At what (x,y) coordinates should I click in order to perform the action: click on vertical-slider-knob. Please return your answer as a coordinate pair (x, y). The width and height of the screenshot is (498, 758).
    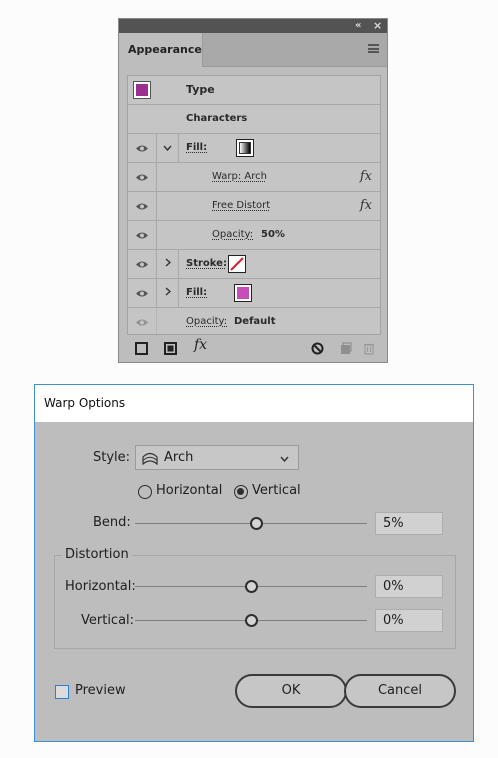
    Looking at the image, I should click on (251, 620).